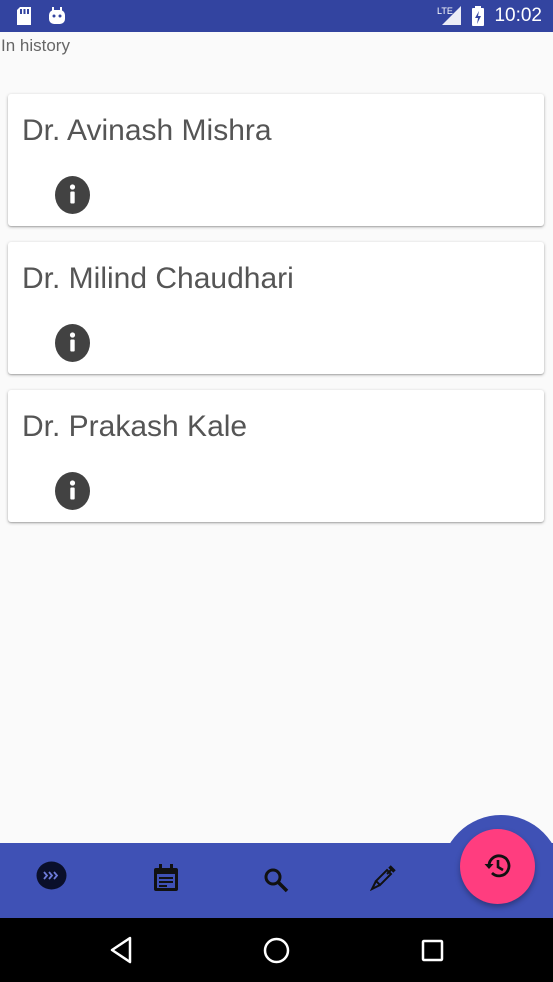  Describe the element at coordinates (158, 278) in the screenshot. I see `doctor-name: Dr. Milind Chaudhari` at that location.